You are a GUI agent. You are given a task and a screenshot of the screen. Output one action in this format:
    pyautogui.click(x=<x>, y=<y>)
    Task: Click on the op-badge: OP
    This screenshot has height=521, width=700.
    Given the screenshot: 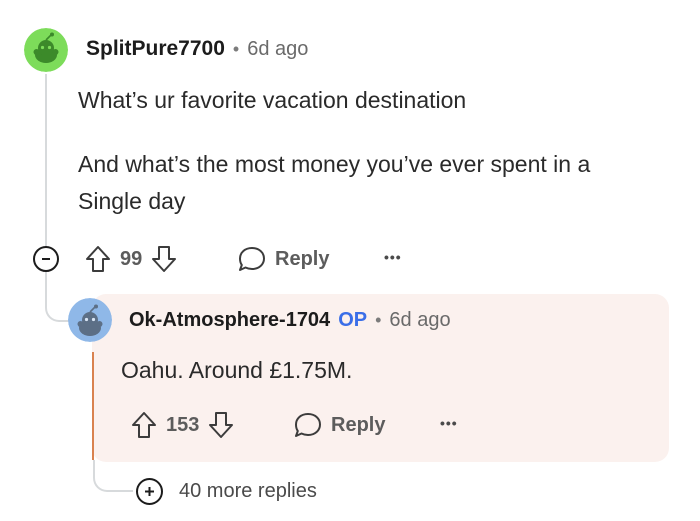 What is the action you would take?
    pyautogui.click(x=353, y=320)
    